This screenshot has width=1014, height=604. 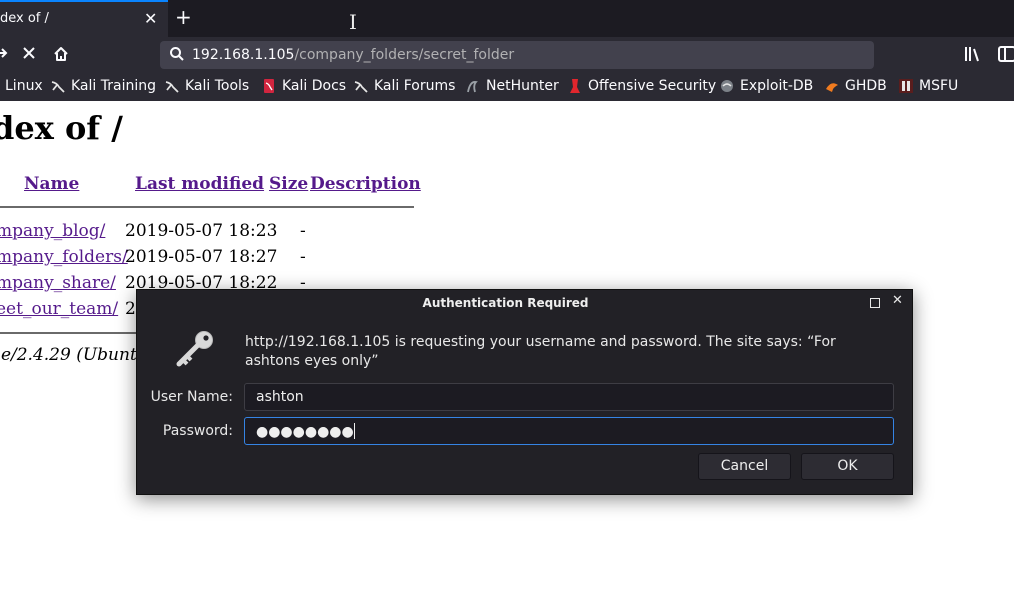 What do you see at coordinates (4, 55) in the screenshot?
I see `forward-icon` at bounding box center [4, 55].